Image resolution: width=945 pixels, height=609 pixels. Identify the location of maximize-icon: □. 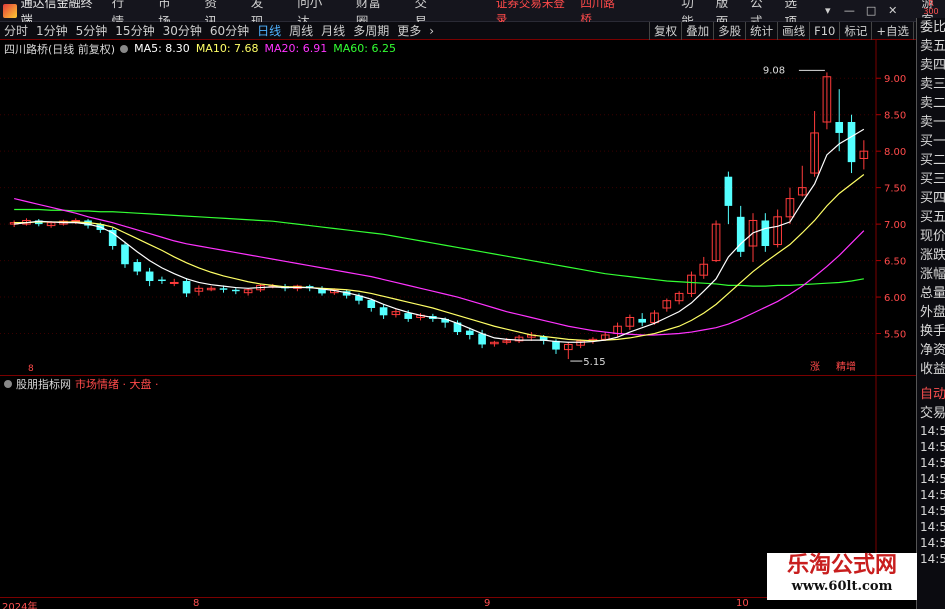
(871, 10).